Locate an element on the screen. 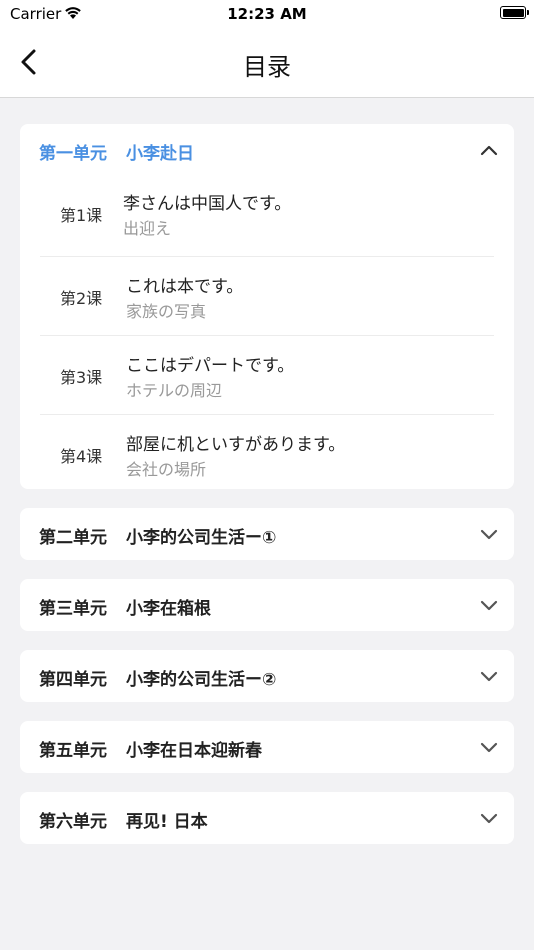 The width and height of the screenshot is (534, 950). unit-card-3: 第三单元 小李在箱根 is located at coordinates (267, 605).